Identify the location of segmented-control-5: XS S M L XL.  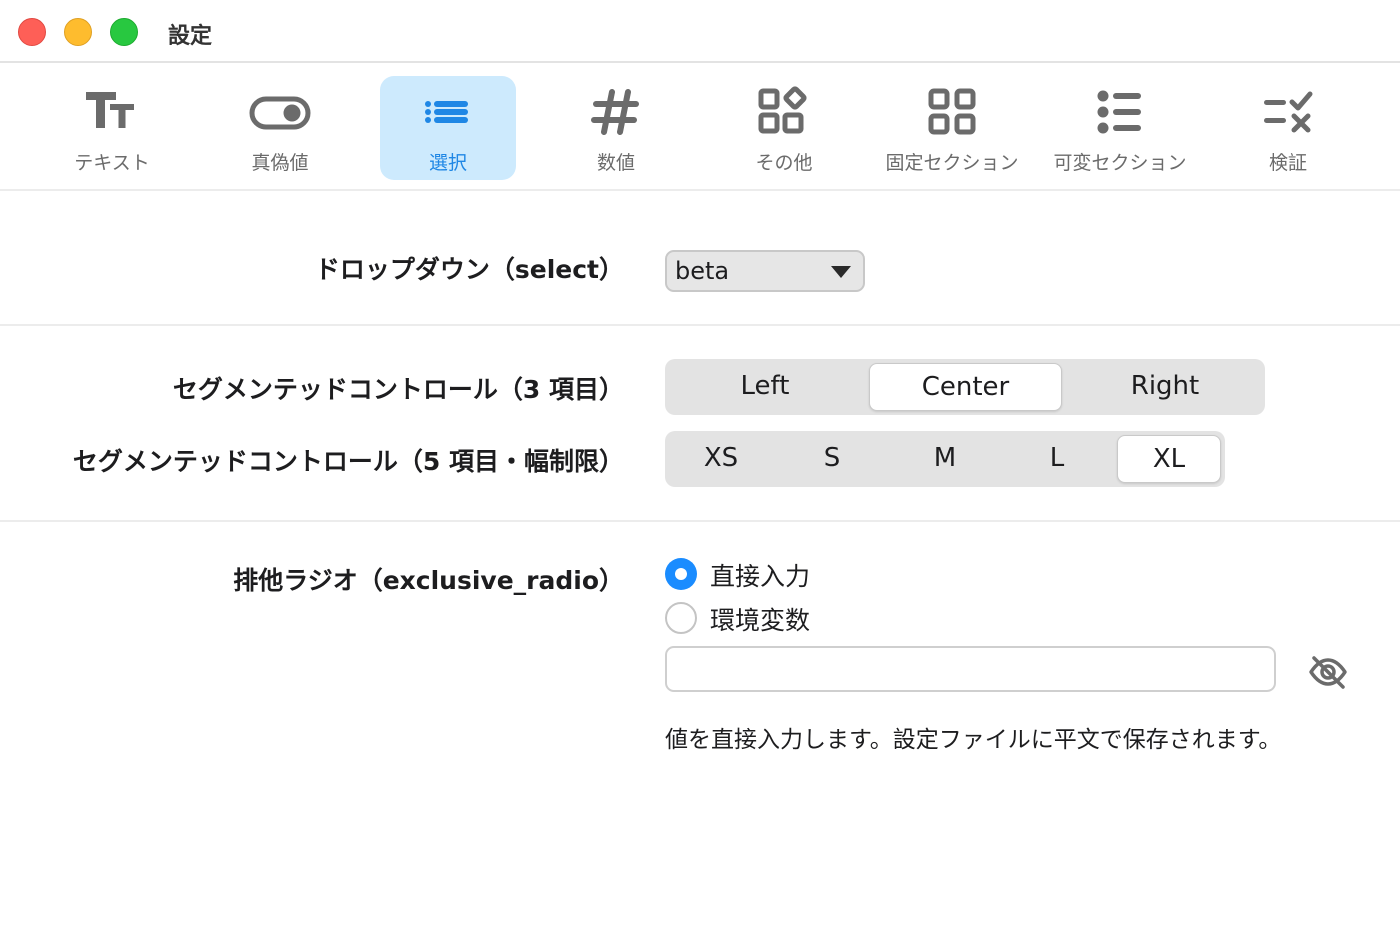
(945, 459).